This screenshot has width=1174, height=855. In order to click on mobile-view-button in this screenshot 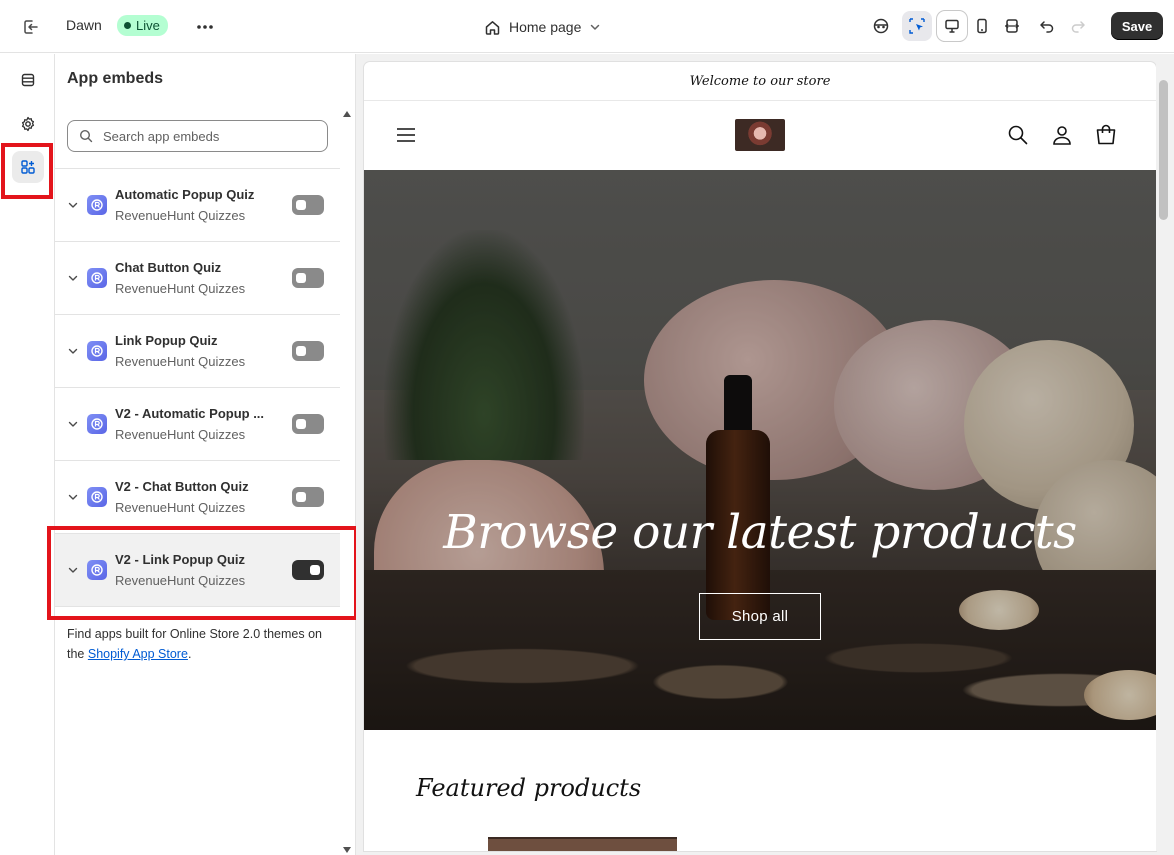, I will do `click(982, 26)`.